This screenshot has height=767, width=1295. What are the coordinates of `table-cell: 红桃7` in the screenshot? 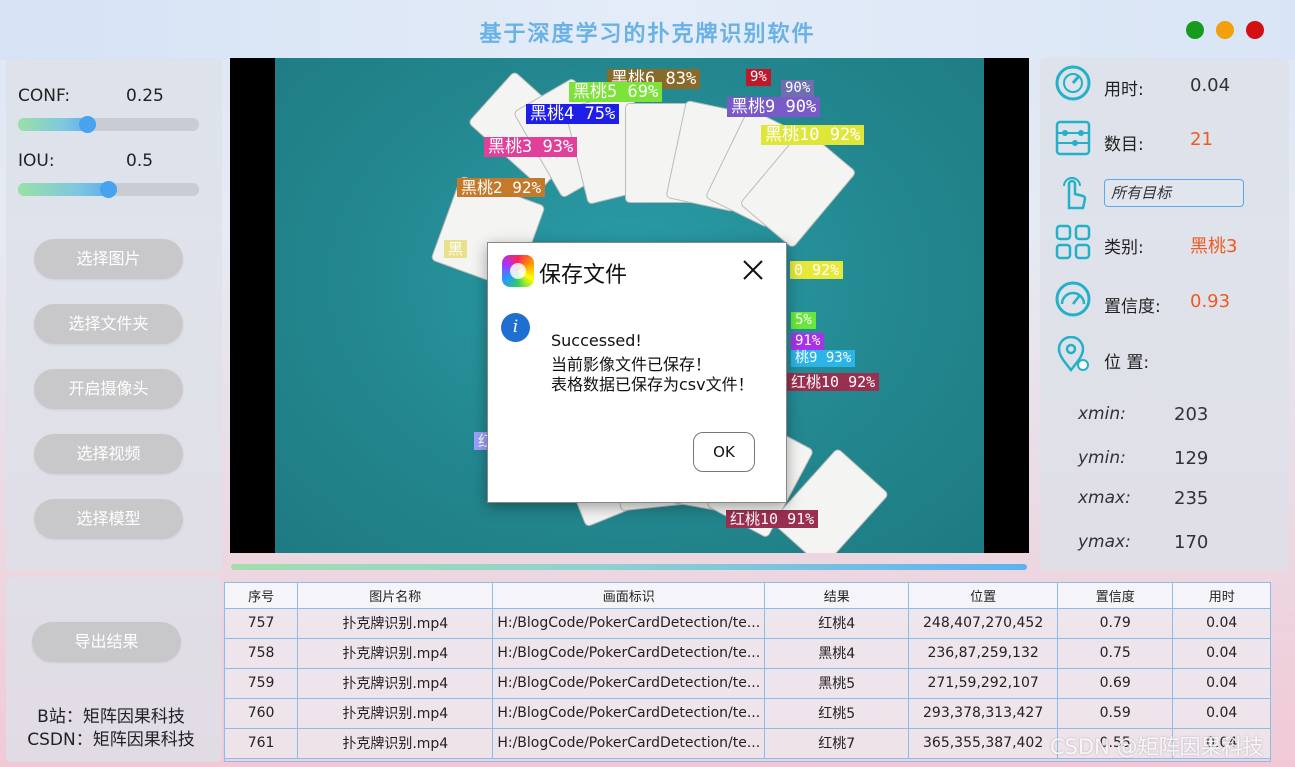 It's located at (837, 743).